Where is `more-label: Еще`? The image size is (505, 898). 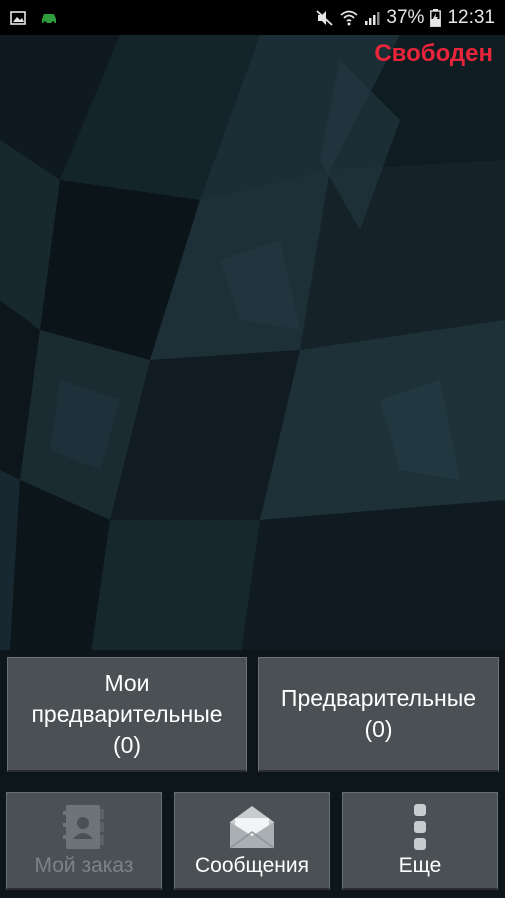 more-label: Еще is located at coordinates (420, 865).